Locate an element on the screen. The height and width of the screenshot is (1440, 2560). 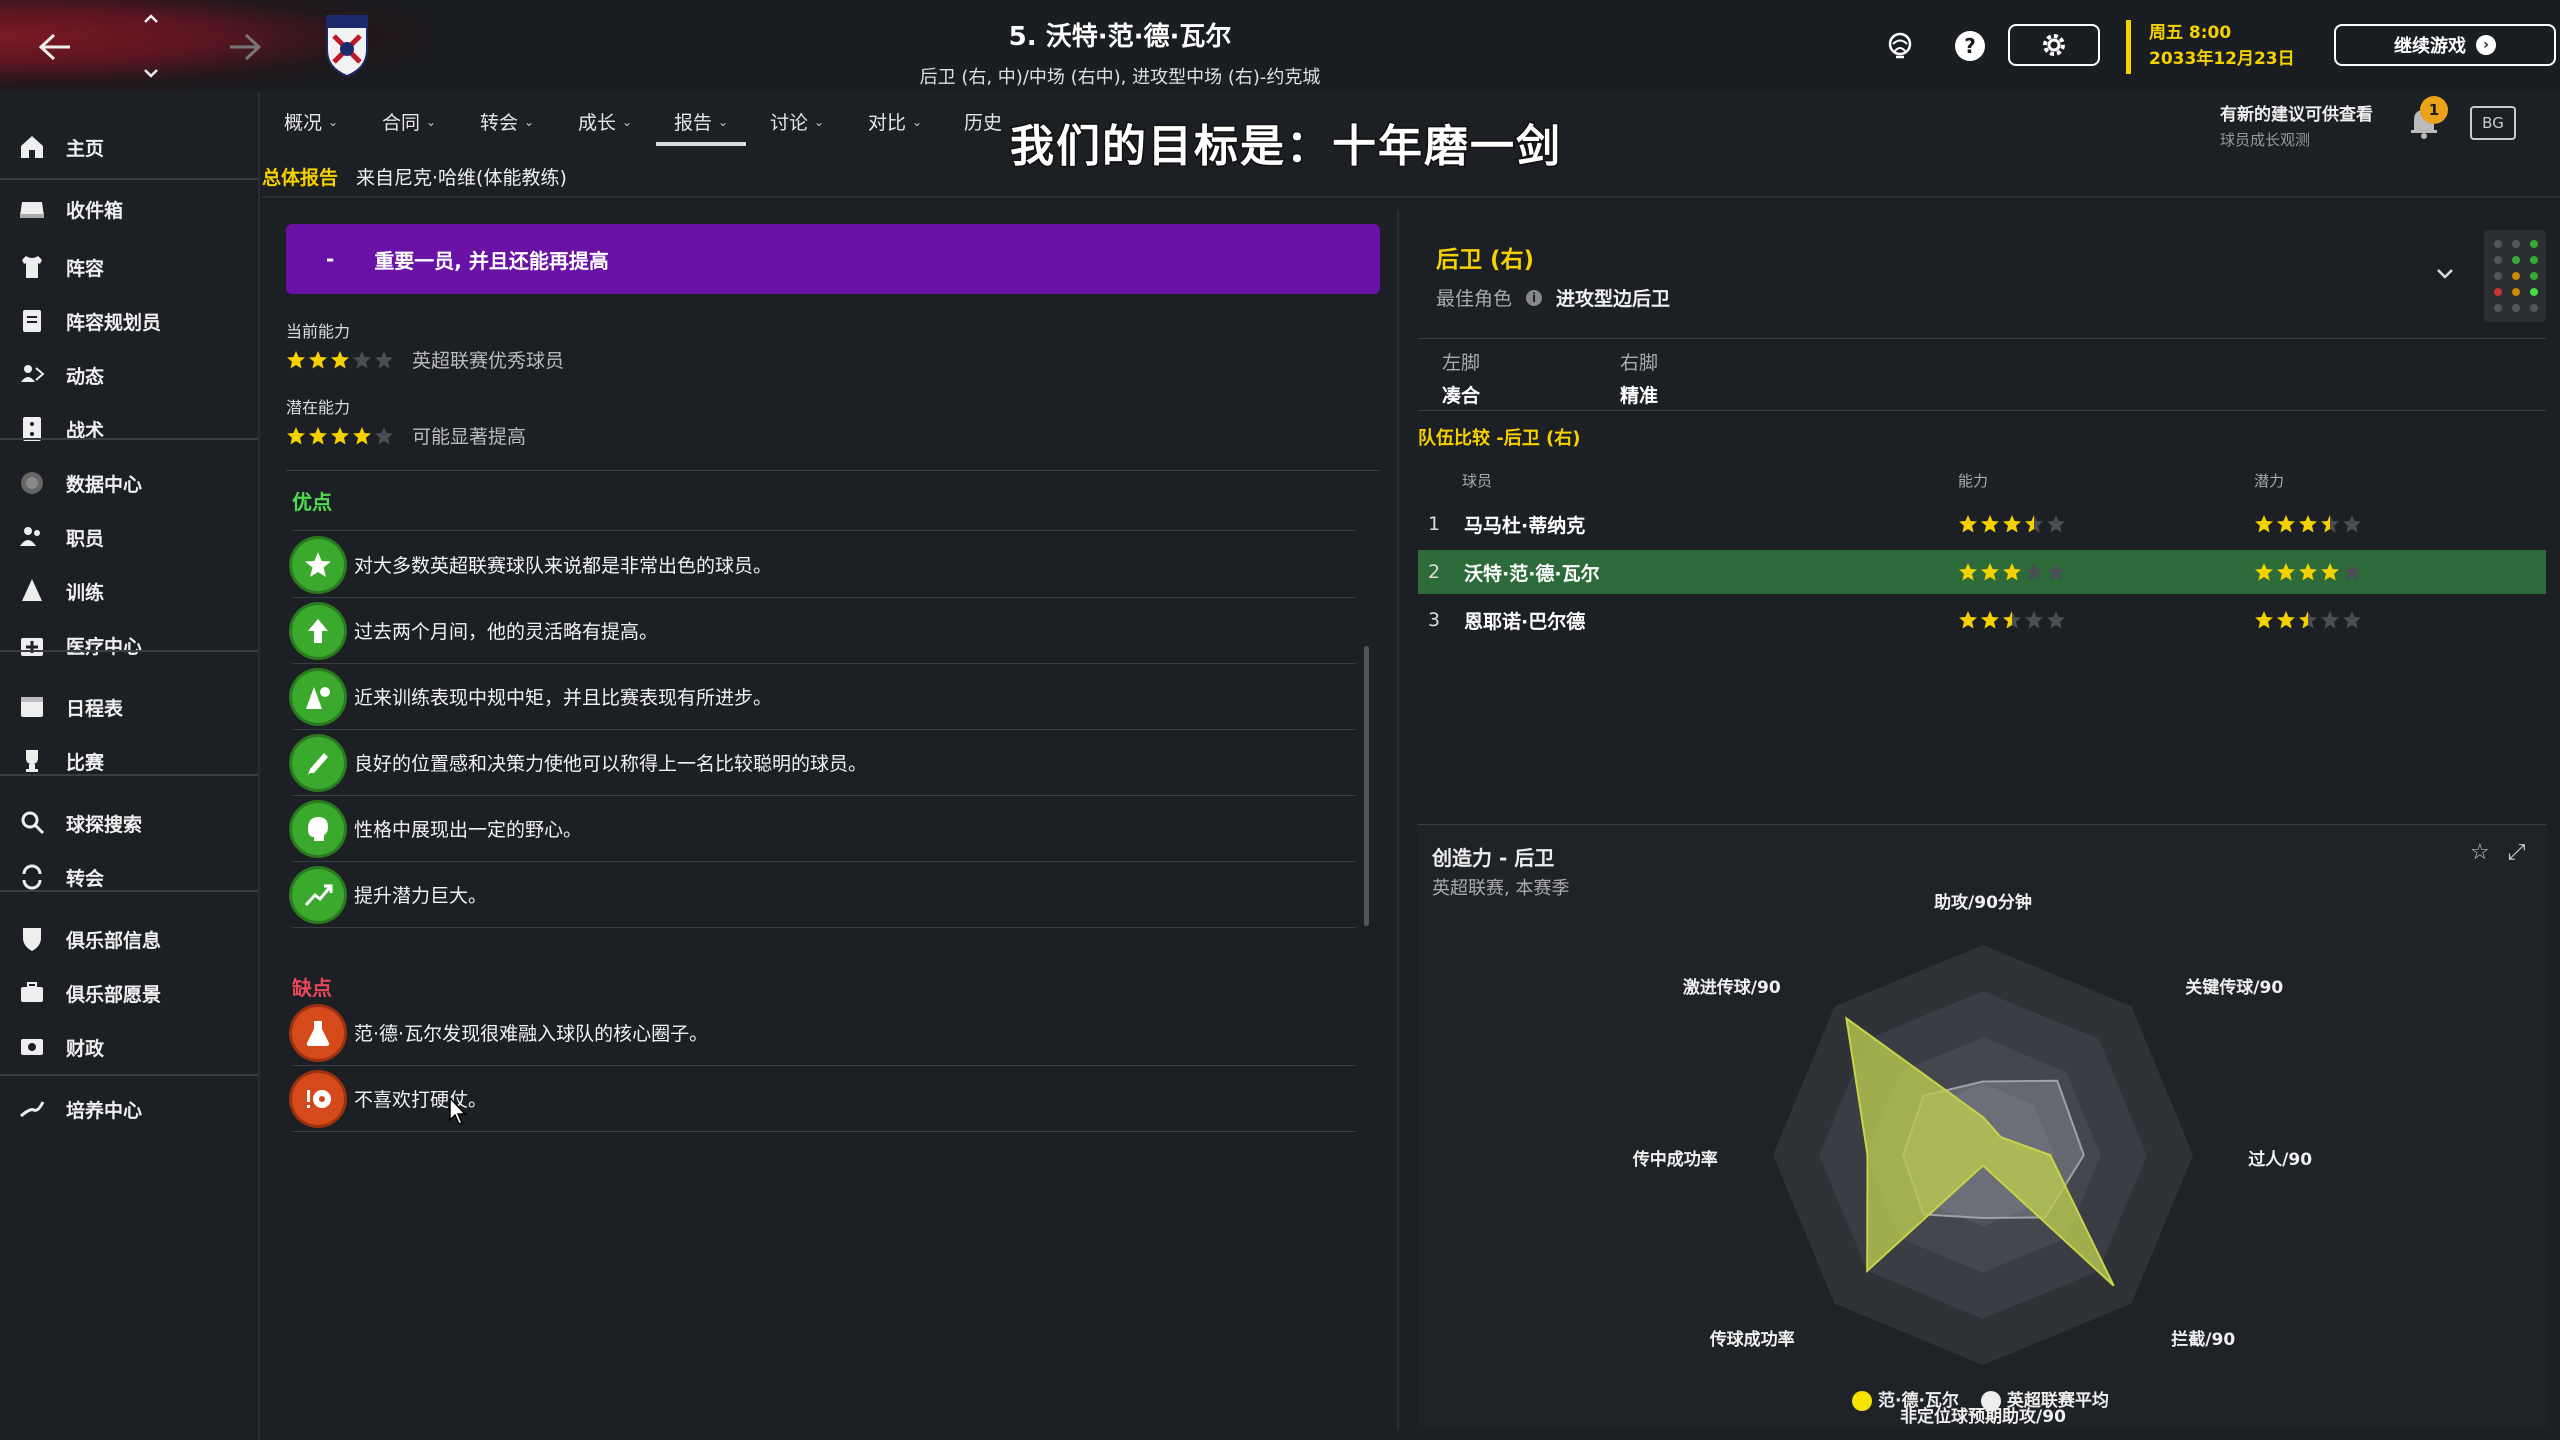
arrow-right-icon: › is located at coordinates (2486, 45).